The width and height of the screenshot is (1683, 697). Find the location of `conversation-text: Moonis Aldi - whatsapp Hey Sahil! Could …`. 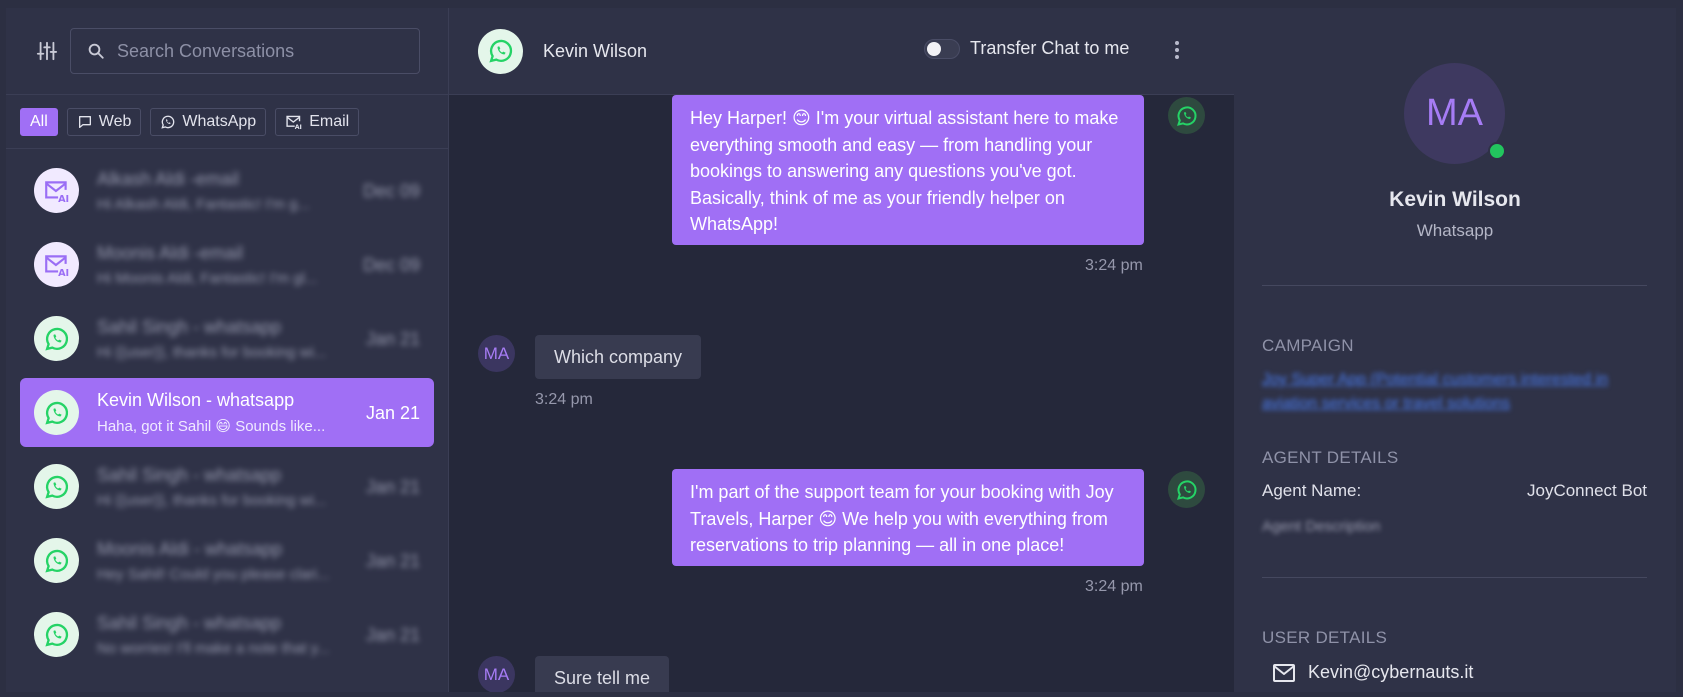

conversation-text: Moonis Aldi - whatsapp Hey Sahil! Could … is located at coordinates (222, 561).